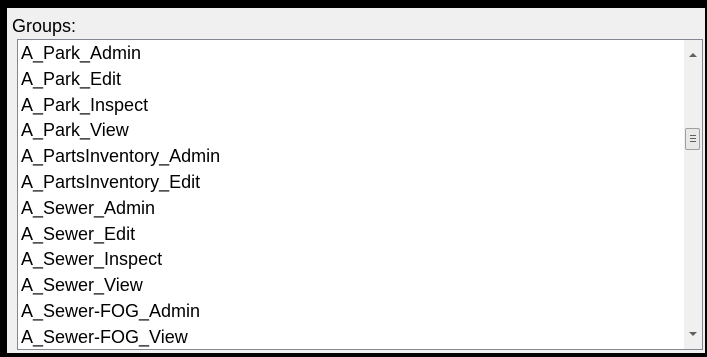 This screenshot has height=357, width=707. What do you see at coordinates (350, 235) in the screenshot?
I see `list-item: A_Sewer_Edit` at bounding box center [350, 235].